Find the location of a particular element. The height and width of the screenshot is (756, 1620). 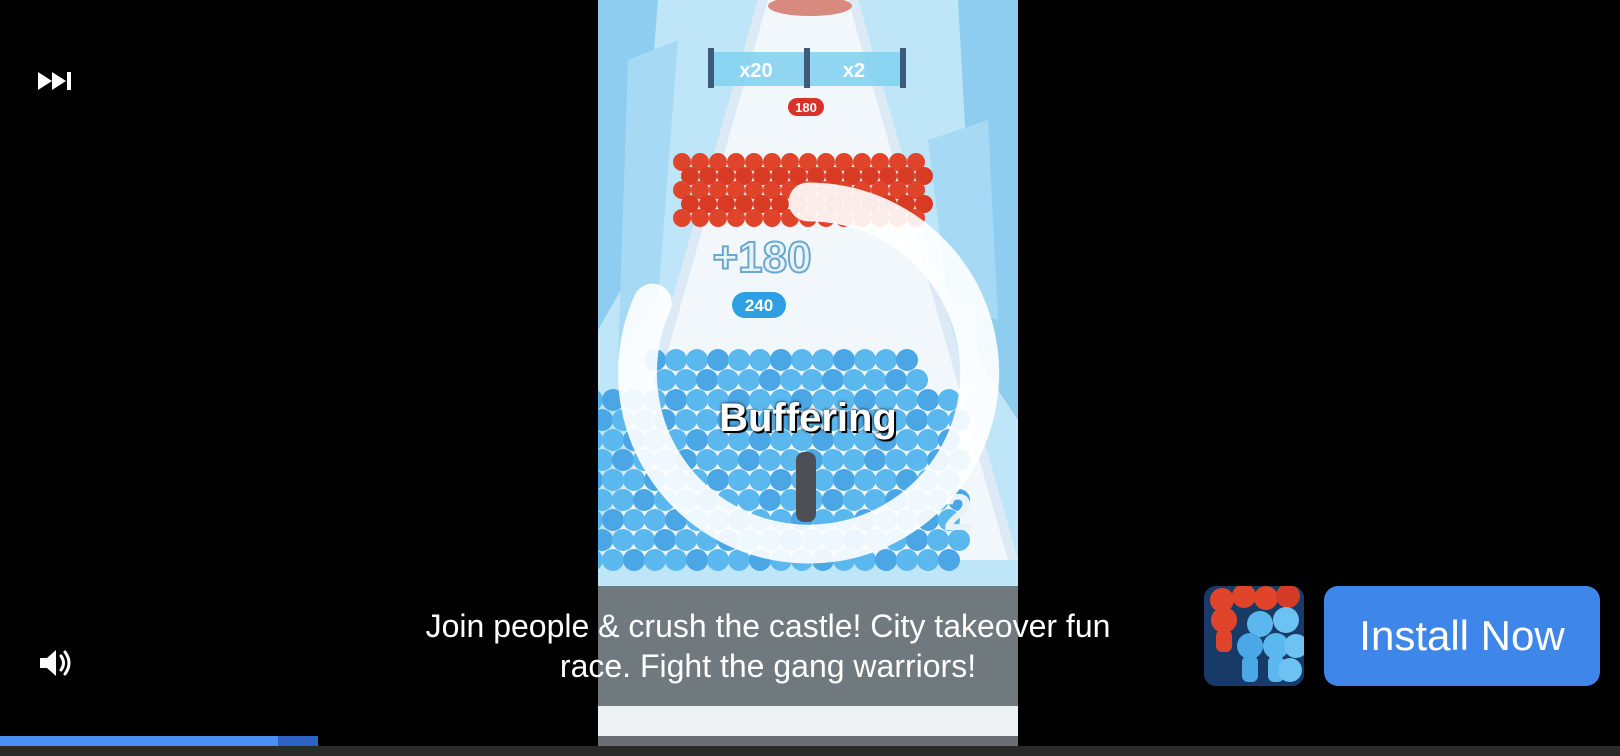

progress-fill is located at coordinates (139, 741).